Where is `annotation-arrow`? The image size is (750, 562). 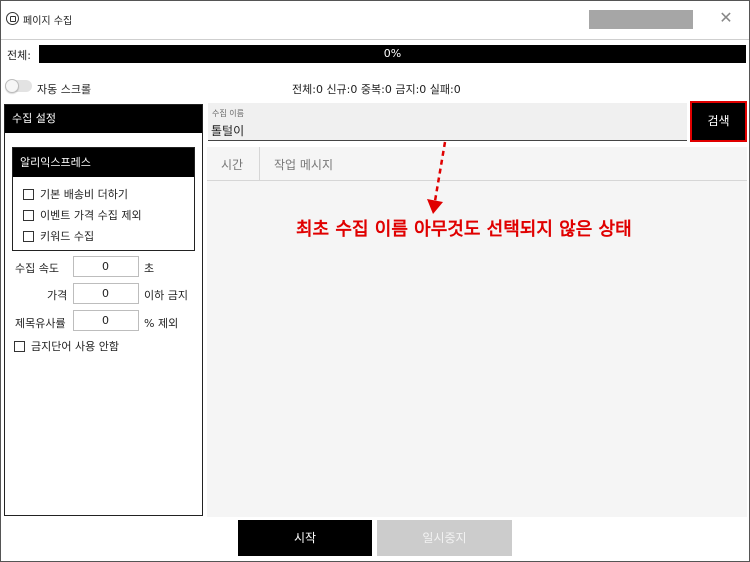 annotation-arrow is located at coordinates (437, 177).